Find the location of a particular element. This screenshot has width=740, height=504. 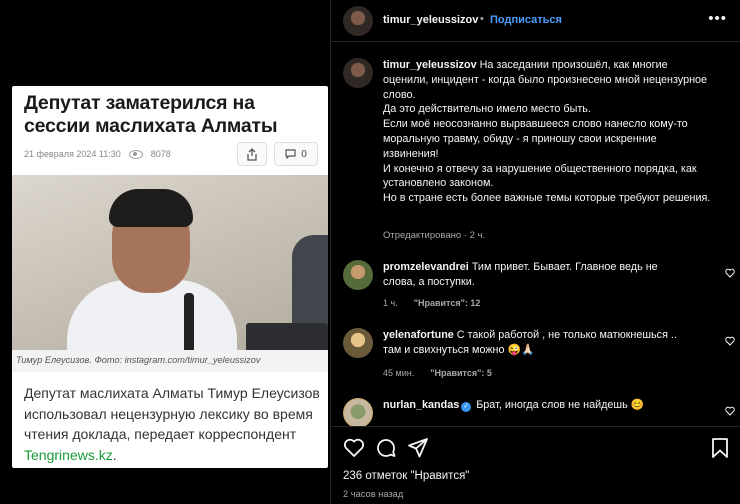

eye-icon is located at coordinates (135, 154).